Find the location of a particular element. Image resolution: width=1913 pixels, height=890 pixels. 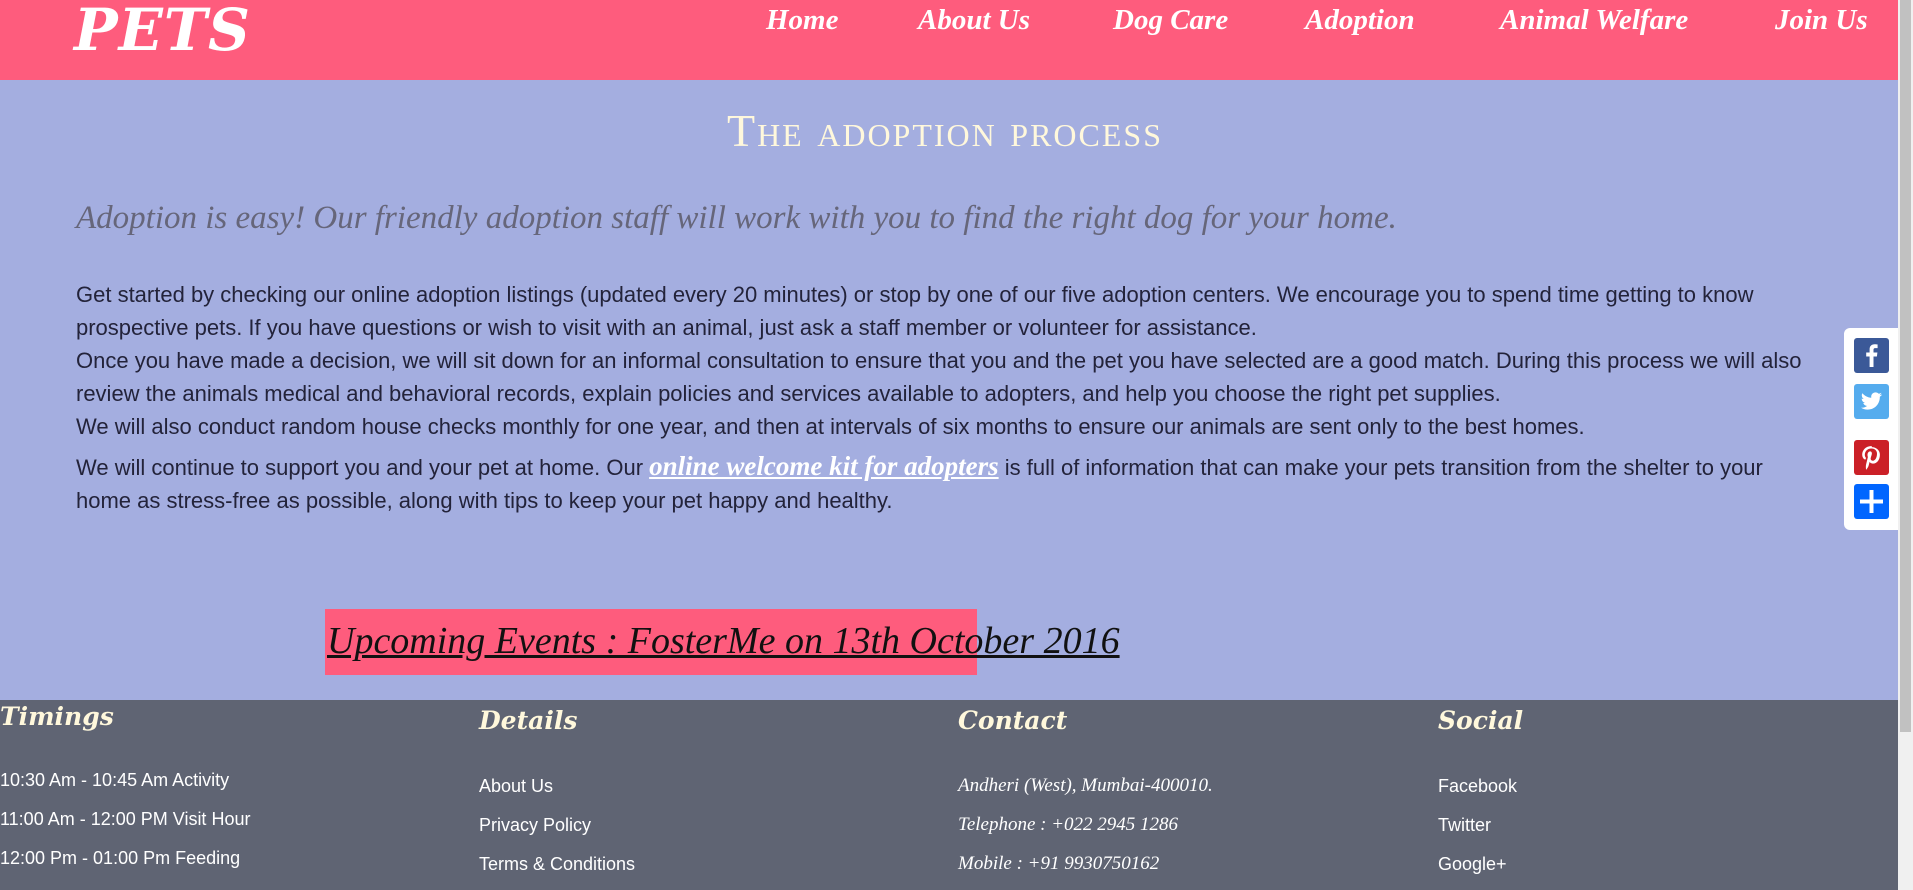

contact-mobile: Mobile : +91 9930750162 is located at coordinates (1059, 863).